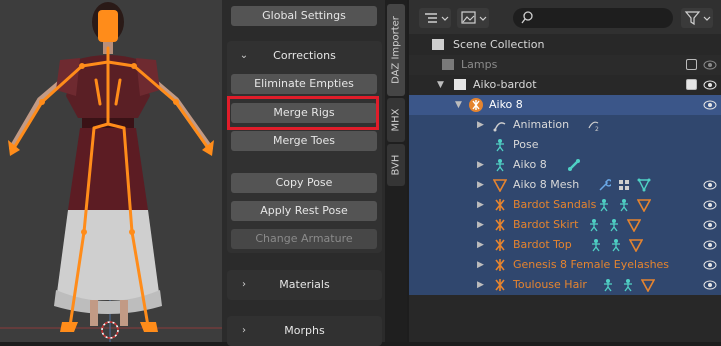 The width and height of the screenshot is (721, 346). I want to click on child-object-row: ▶ Bardot Top, so click(565, 245).